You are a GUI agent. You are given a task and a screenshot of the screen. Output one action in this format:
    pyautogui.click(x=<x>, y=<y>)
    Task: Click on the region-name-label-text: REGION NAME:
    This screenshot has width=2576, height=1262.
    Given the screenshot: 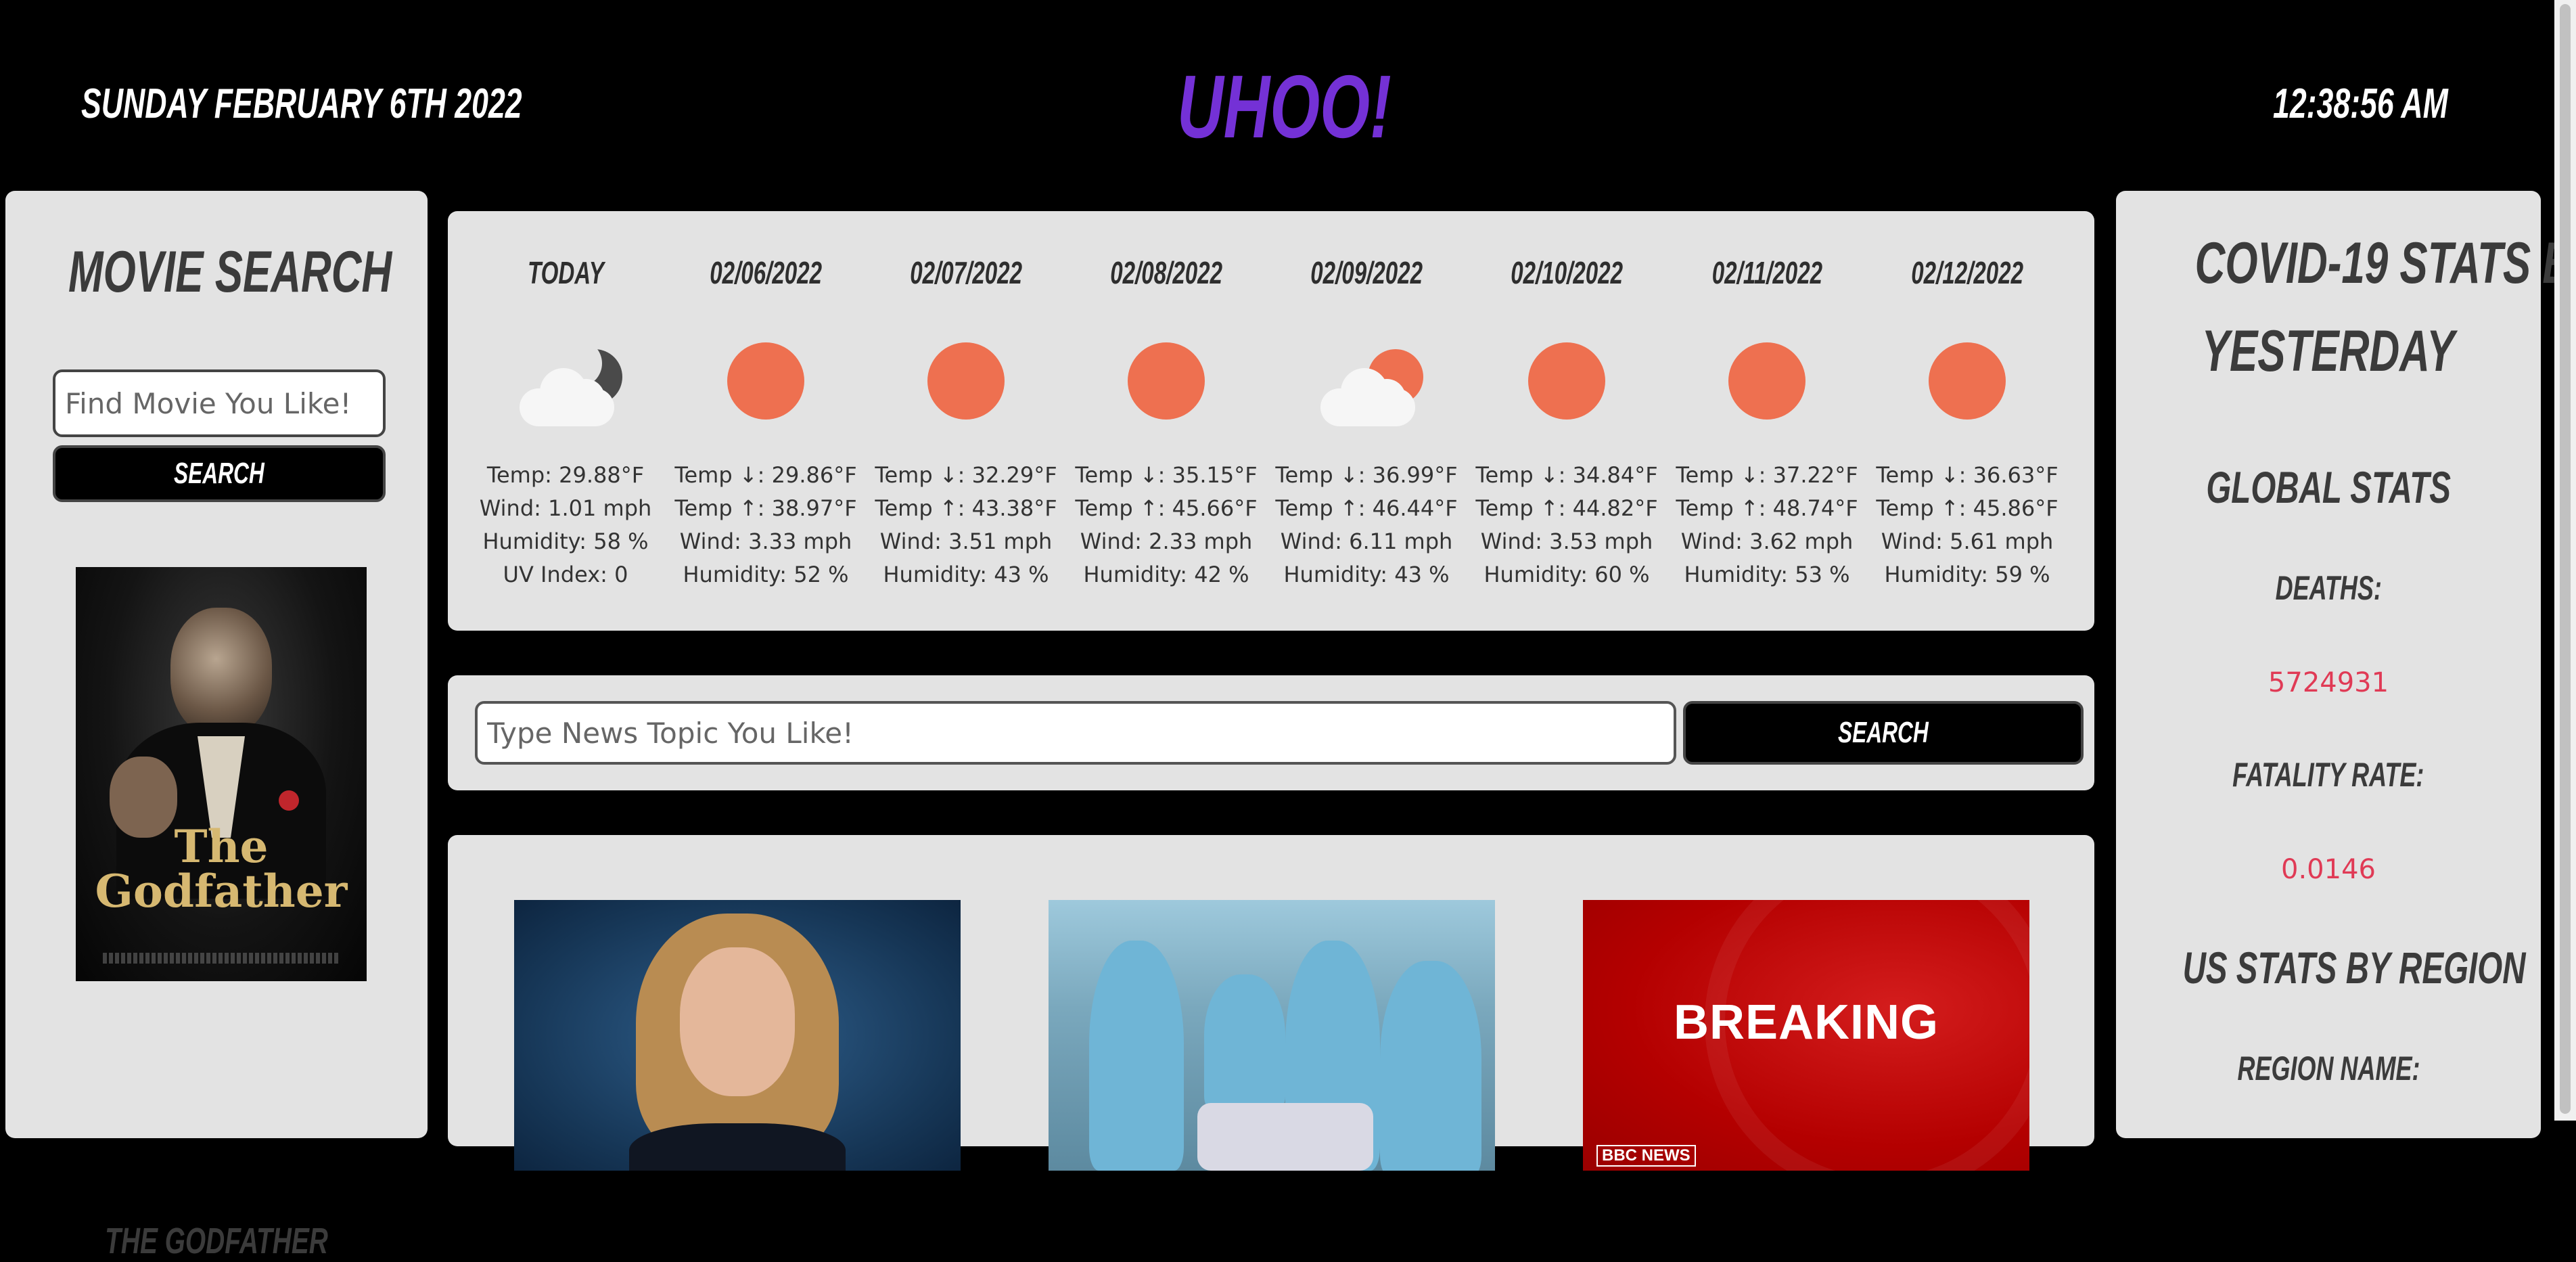 What is the action you would take?
    pyautogui.click(x=2328, y=1068)
    